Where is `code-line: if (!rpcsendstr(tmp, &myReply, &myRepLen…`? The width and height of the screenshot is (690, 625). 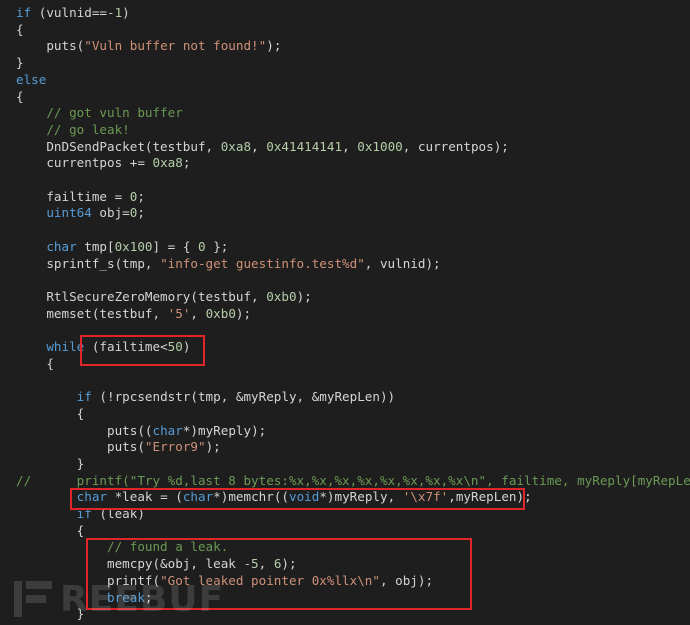 code-line: if (!rpcsendstr(tmp, &myReply, &myRepLen… is located at coordinates (205, 397).